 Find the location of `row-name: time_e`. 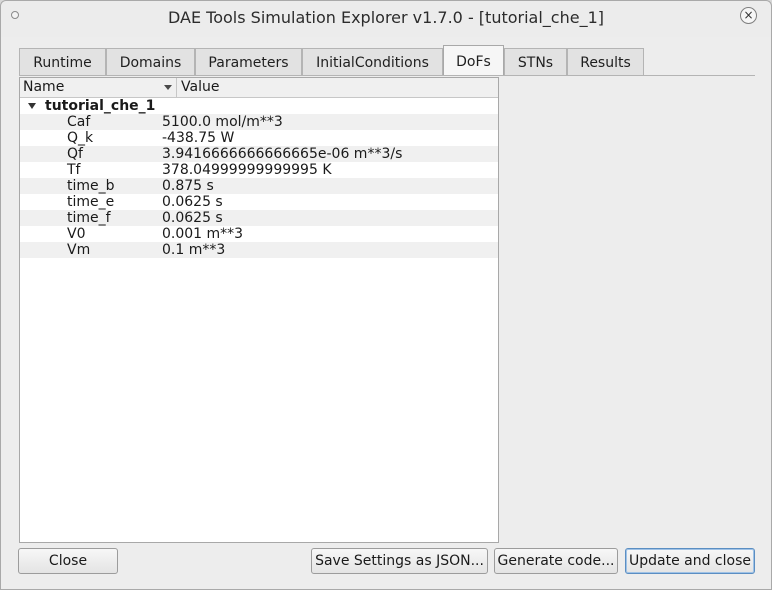

row-name: time_e is located at coordinates (91, 202).